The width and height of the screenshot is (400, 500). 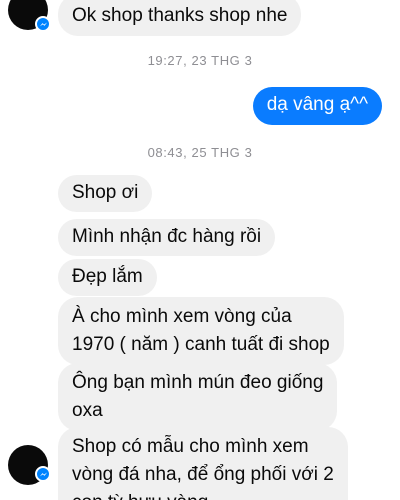 I want to click on message-text: dạ vâng ạ^^, so click(x=317, y=104).